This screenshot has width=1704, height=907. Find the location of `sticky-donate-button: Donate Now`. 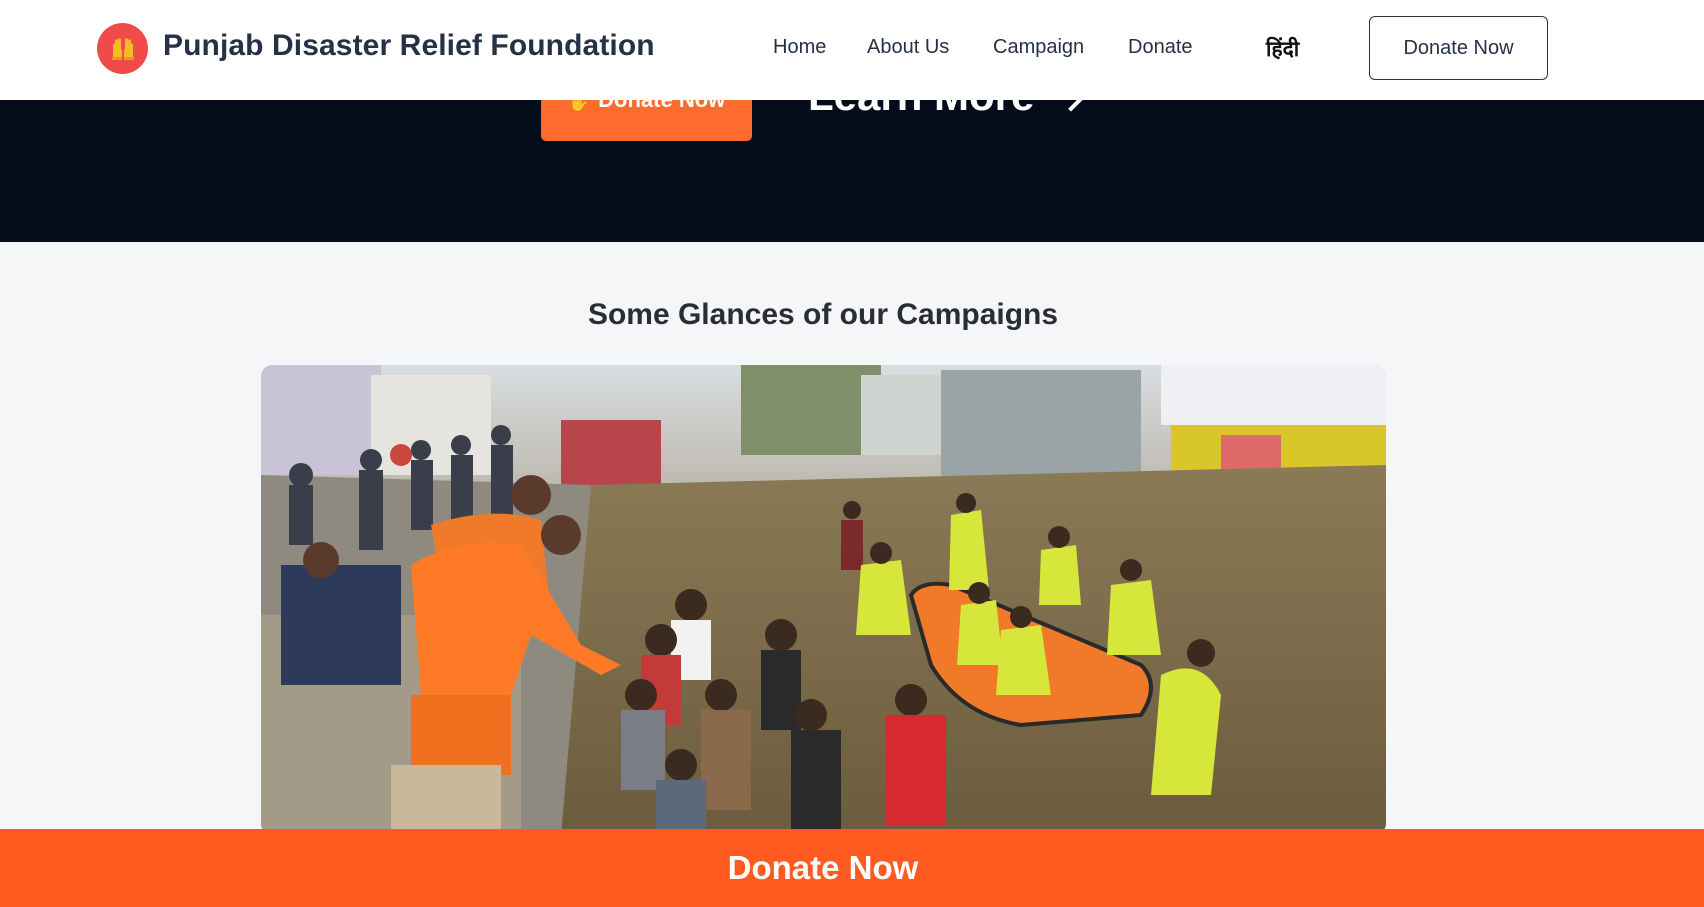

sticky-donate-button: Donate Now is located at coordinates (852, 868).